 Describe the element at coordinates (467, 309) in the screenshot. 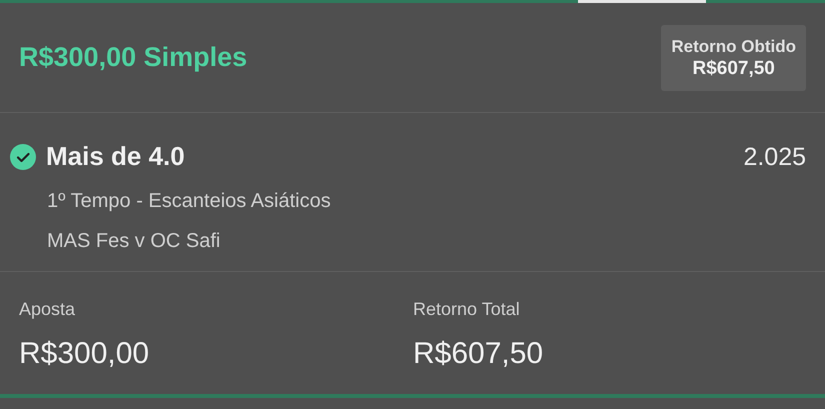

I see `summary-label: Retorno Total` at that location.